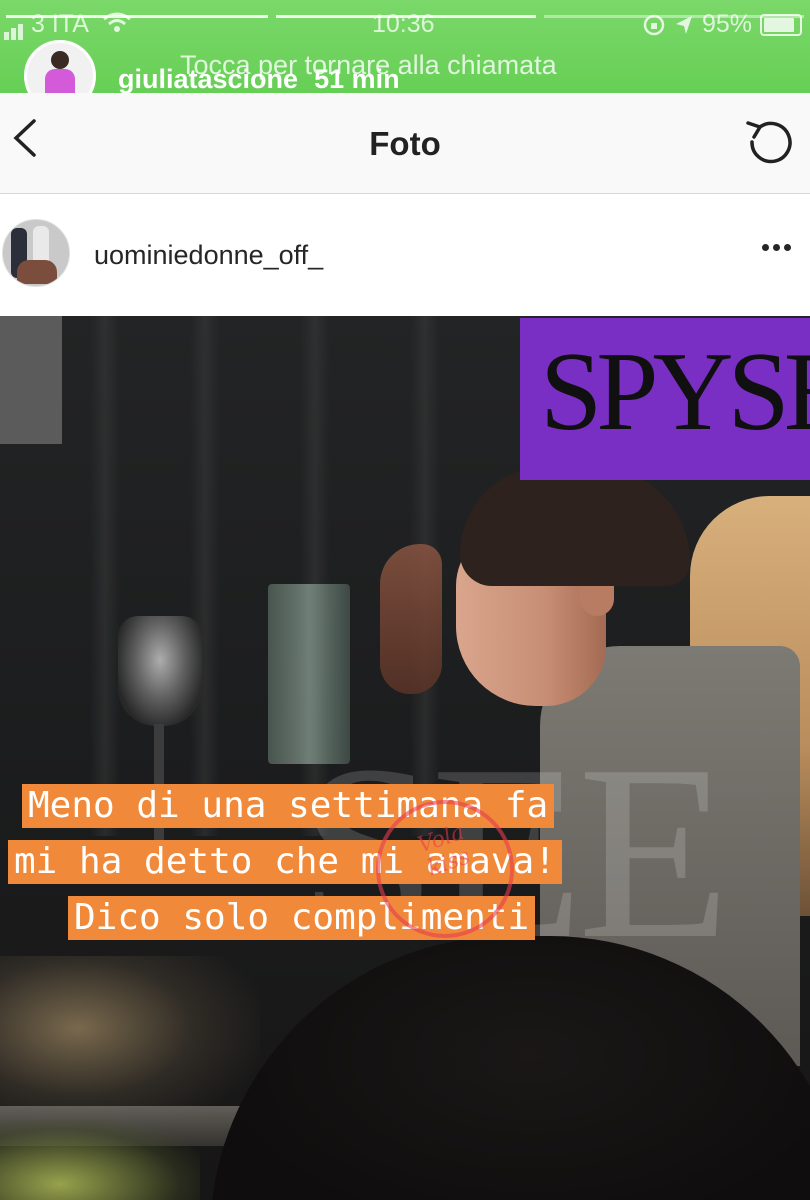  I want to click on navigation-bar: Foto, so click(405, 143).